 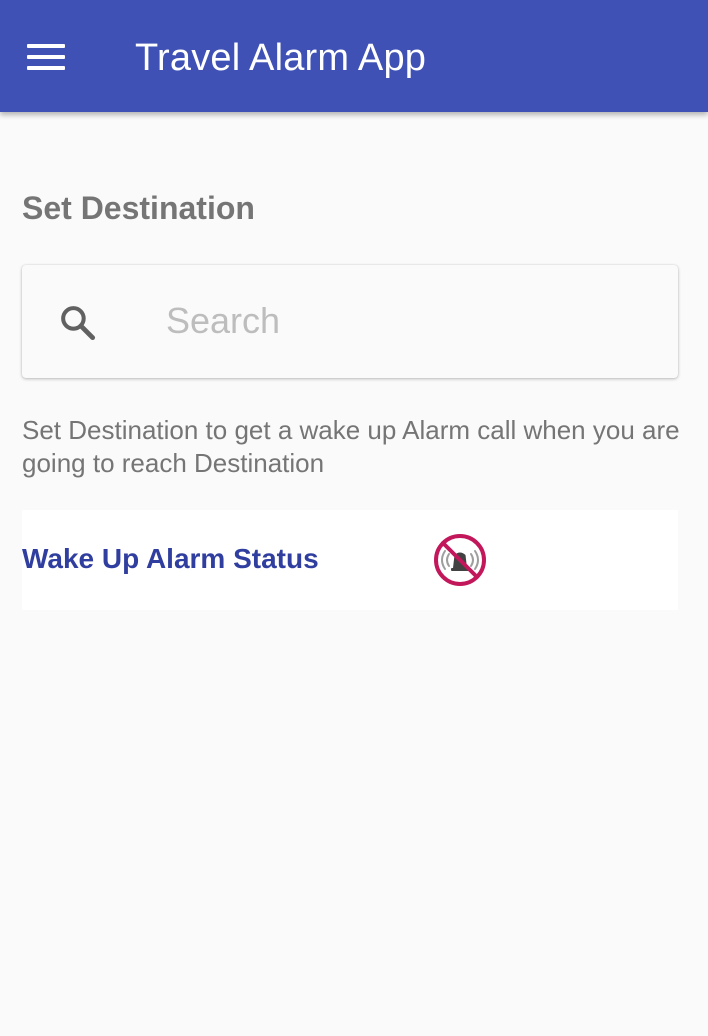 I want to click on hamburger-menu-icon, so click(x=46, y=57).